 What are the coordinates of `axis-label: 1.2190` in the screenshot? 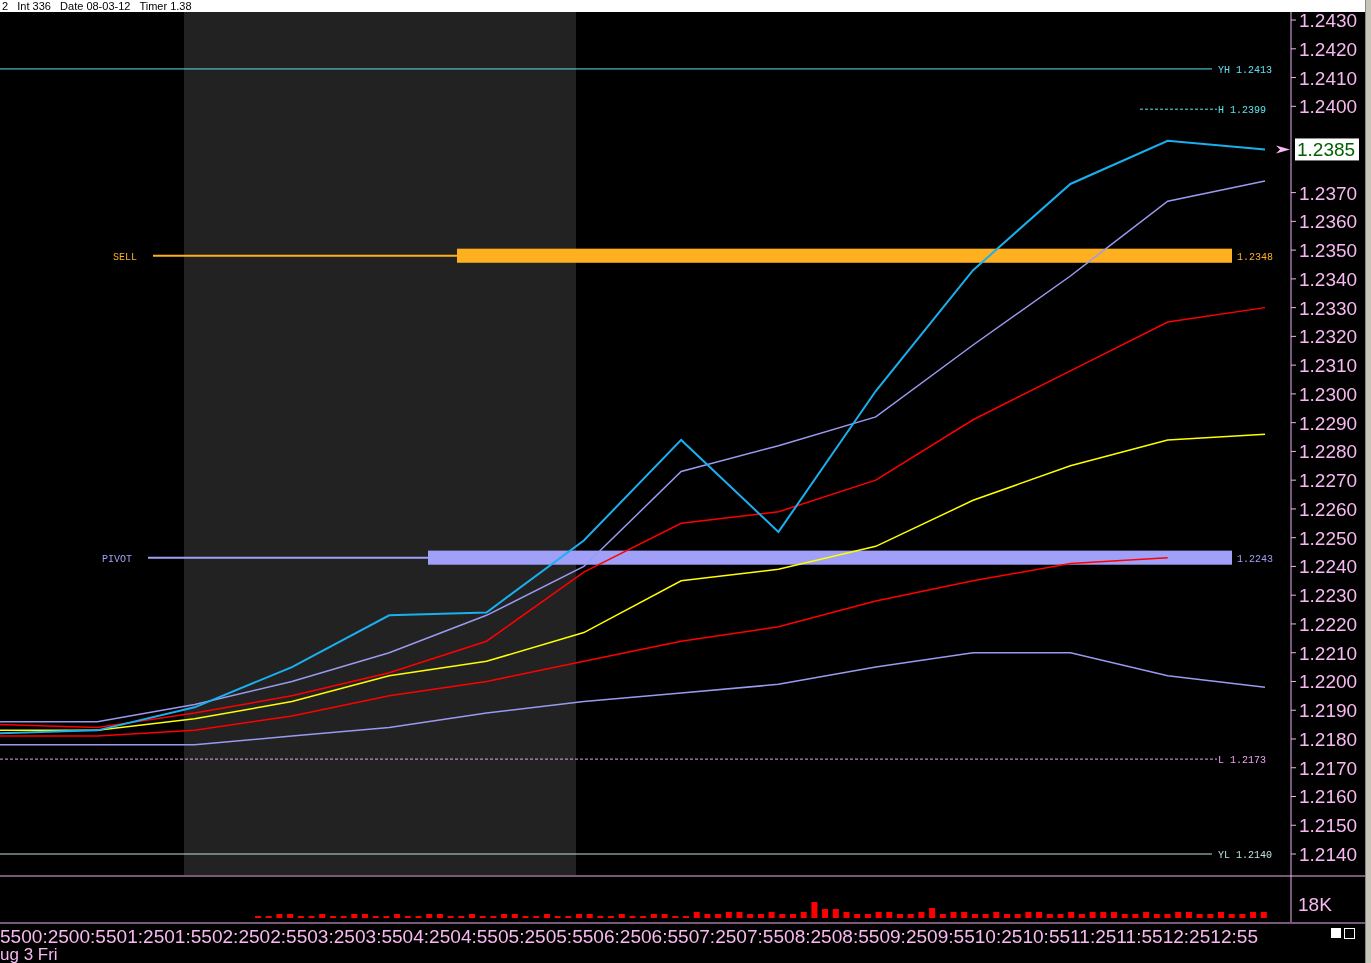 It's located at (1328, 711).